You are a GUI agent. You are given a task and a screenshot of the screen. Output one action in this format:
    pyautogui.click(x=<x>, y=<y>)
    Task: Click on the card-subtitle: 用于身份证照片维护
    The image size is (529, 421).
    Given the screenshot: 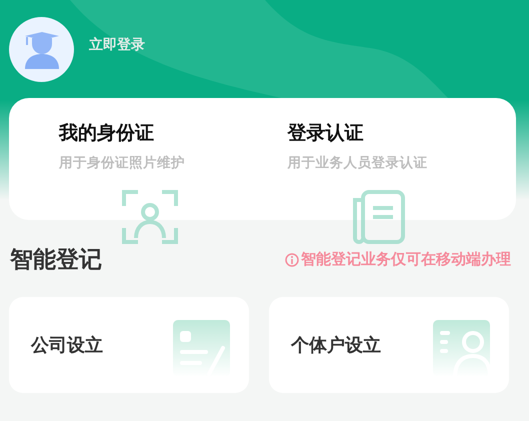 What is the action you would take?
    pyautogui.click(x=122, y=163)
    